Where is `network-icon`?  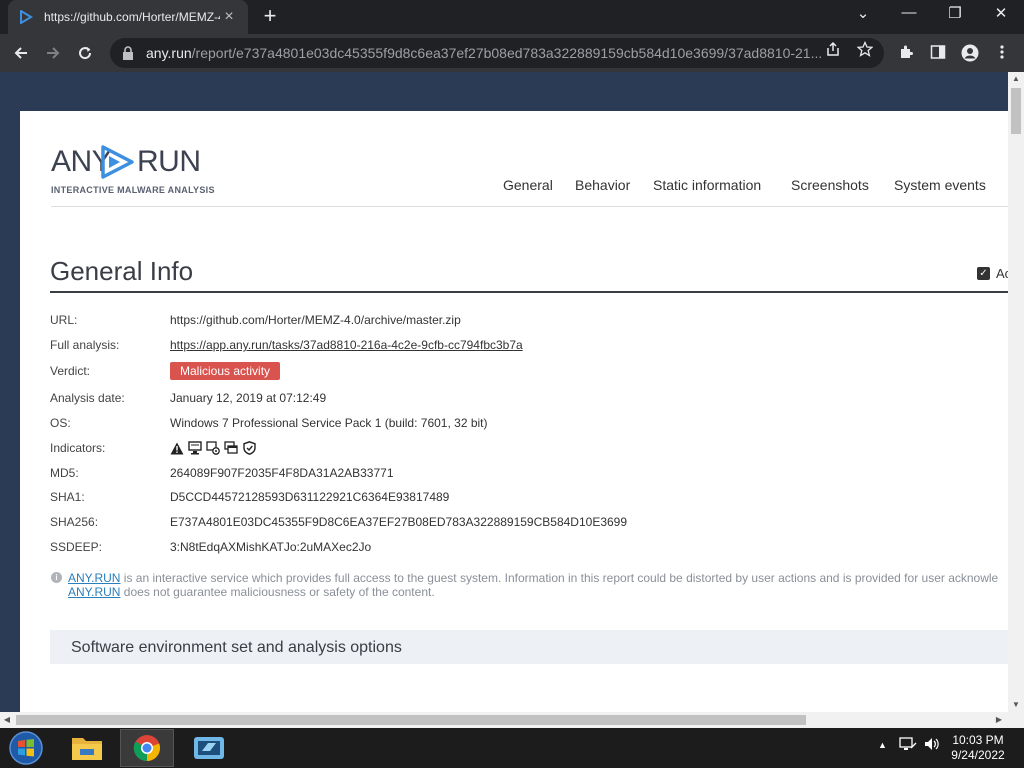 network-icon is located at coordinates (908, 745).